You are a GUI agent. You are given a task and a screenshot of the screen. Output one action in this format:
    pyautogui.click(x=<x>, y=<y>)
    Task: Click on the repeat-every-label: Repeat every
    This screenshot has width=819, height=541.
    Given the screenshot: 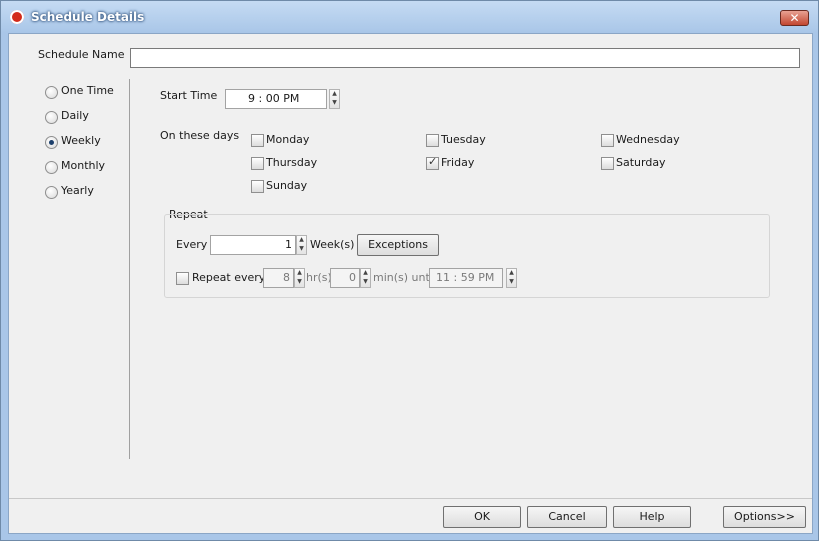 What is the action you would take?
    pyautogui.click(x=229, y=277)
    